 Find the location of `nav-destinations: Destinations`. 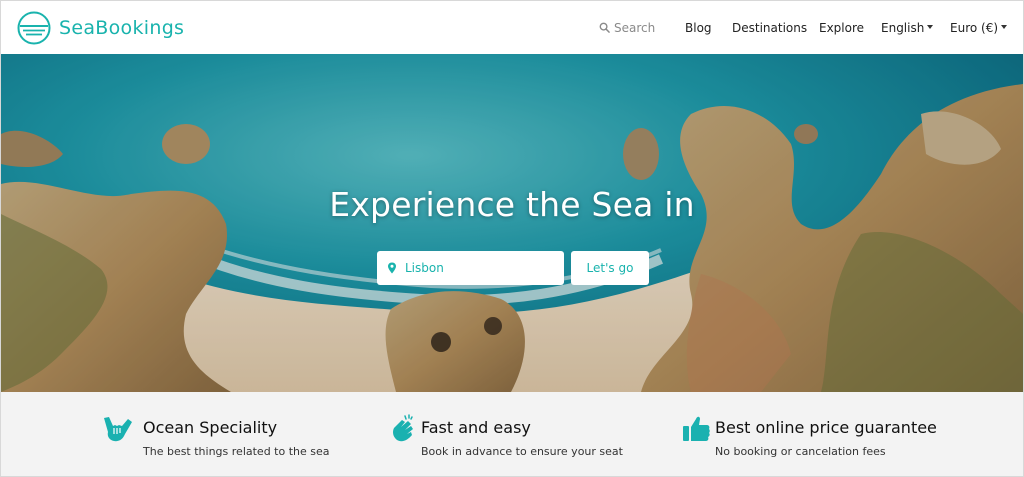

nav-destinations: Destinations is located at coordinates (769, 27).